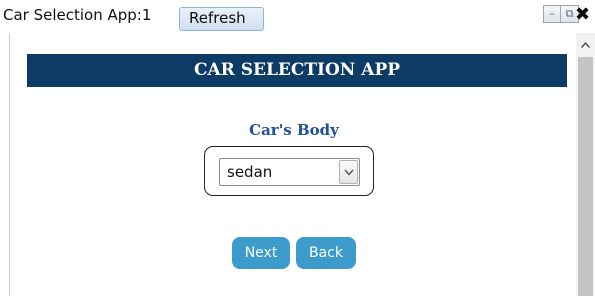 The height and width of the screenshot is (296, 595). What do you see at coordinates (297, 16) in the screenshot?
I see `window-titlebar: Car Selection App:1 Refresh – ⧉ ✖` at bounding box center [297, 16].